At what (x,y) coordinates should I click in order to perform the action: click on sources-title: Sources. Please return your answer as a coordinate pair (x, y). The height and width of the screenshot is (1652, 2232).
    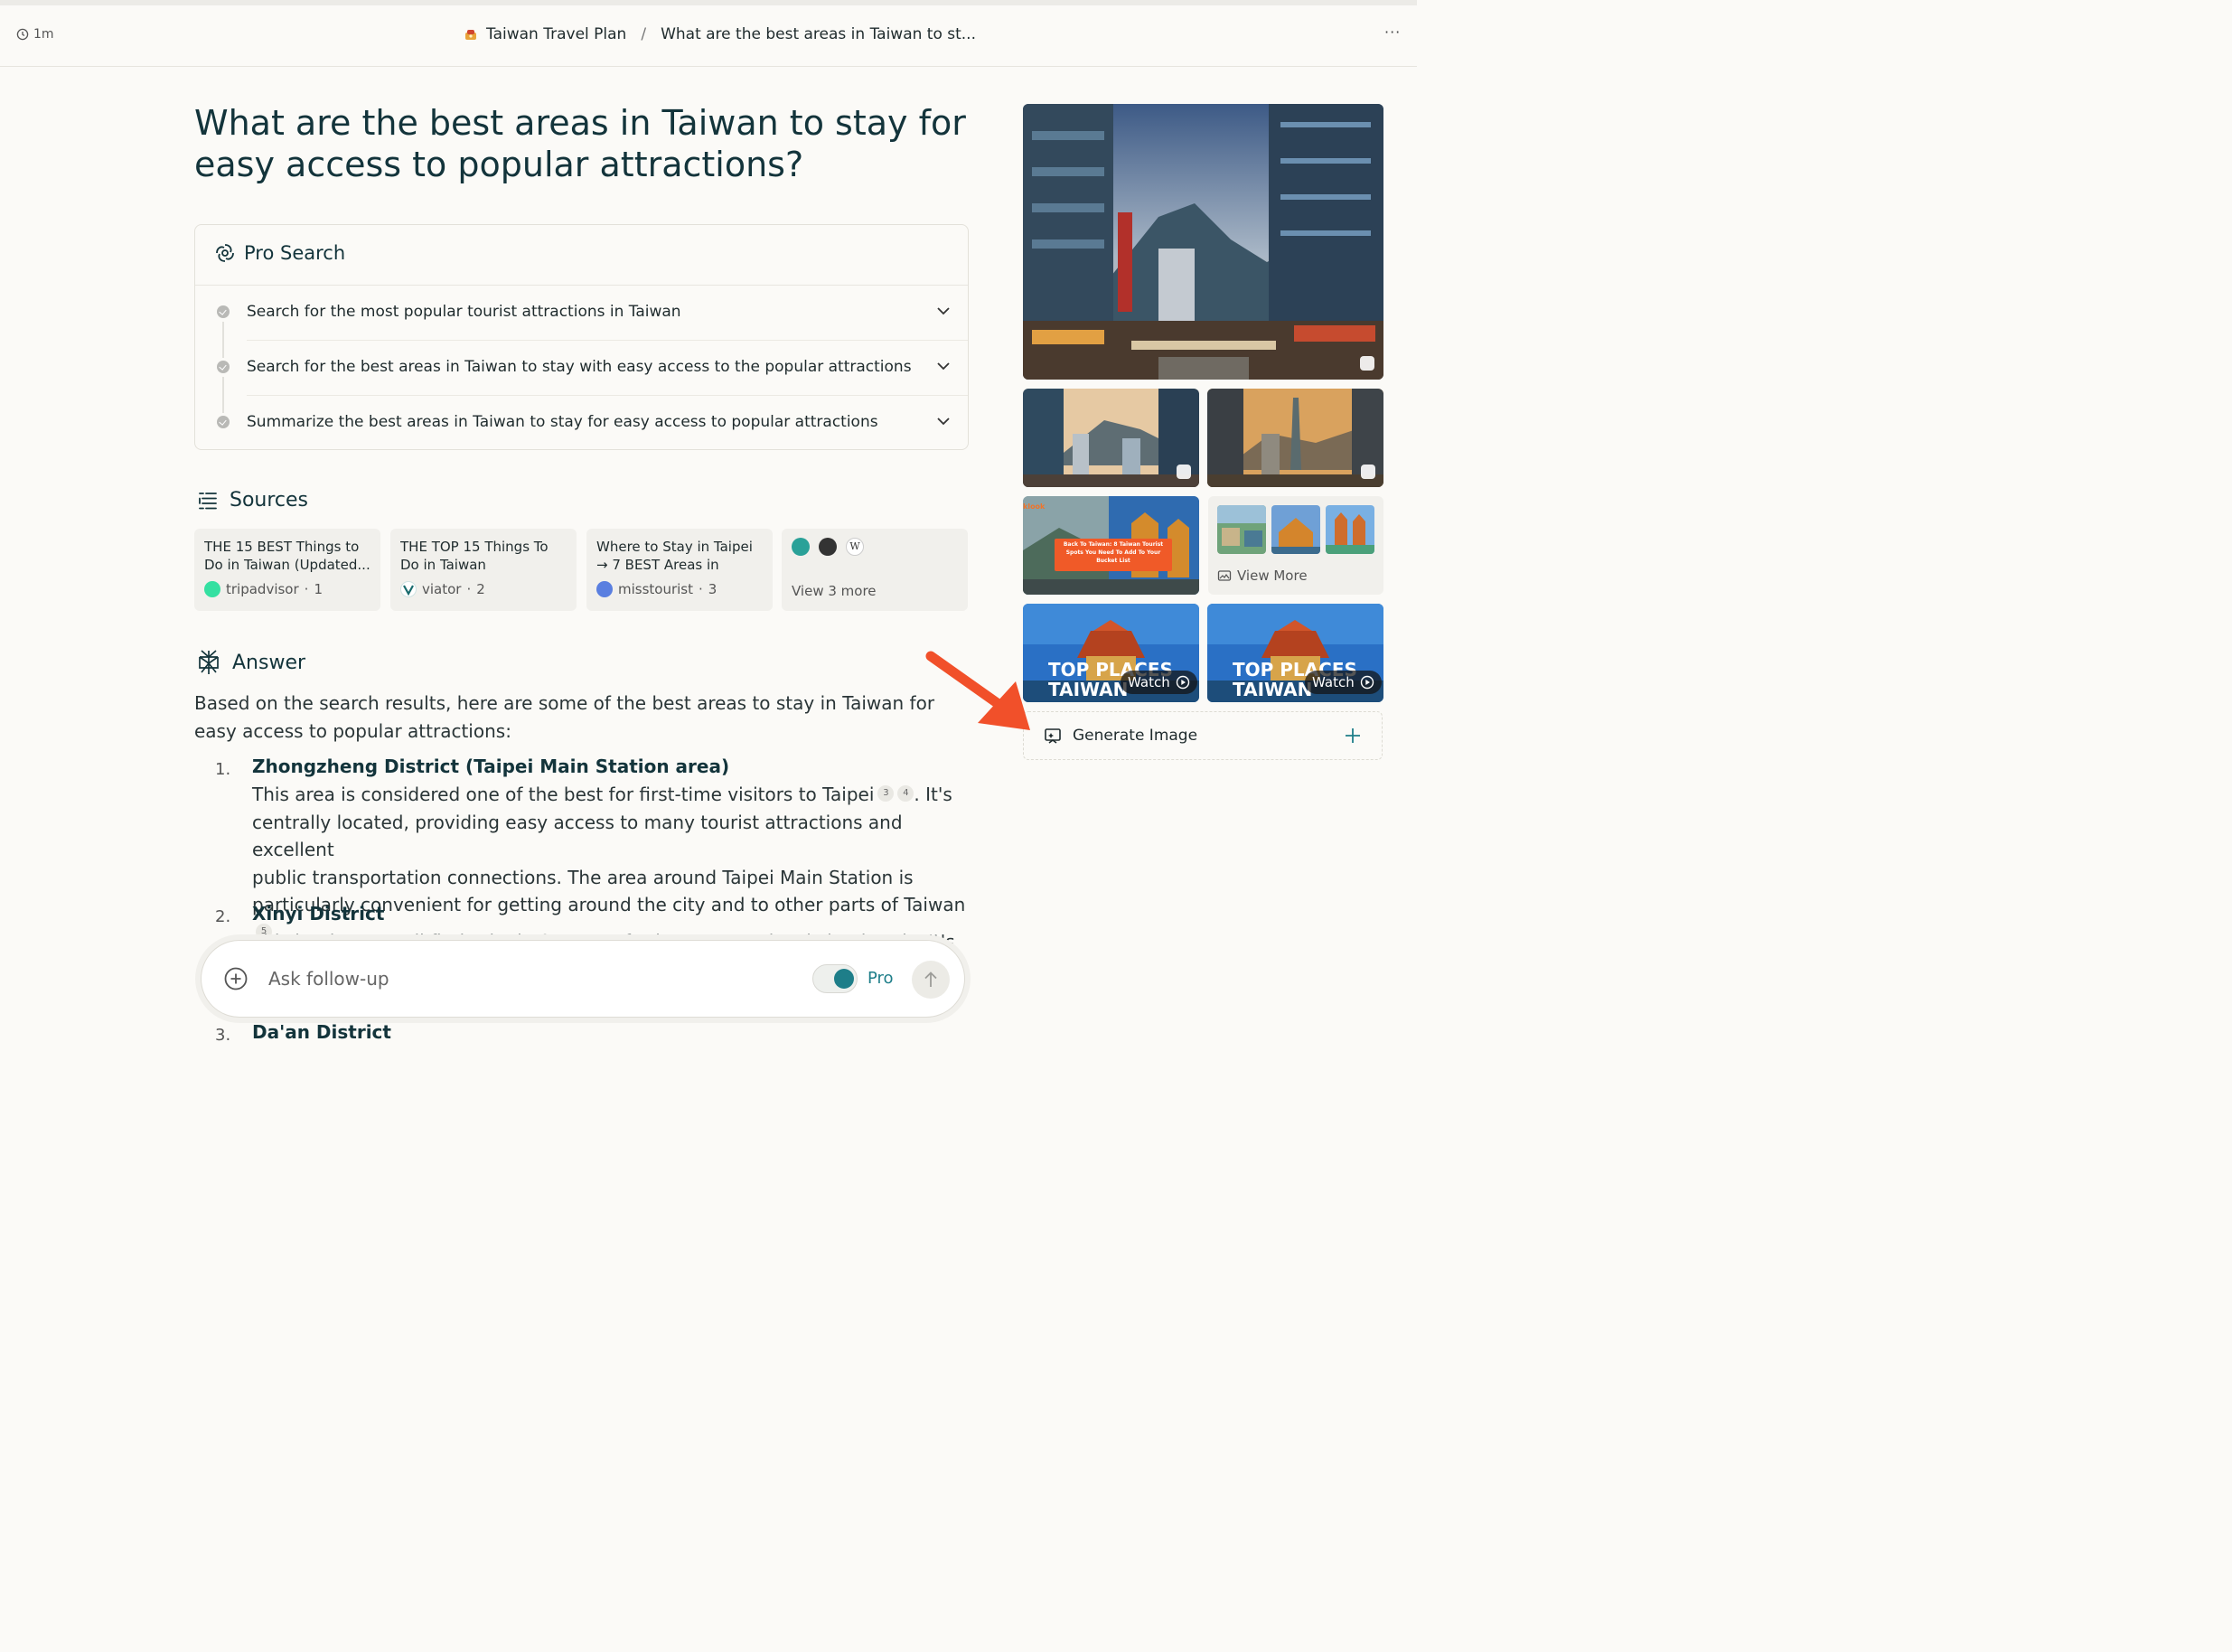
    Looking at the image, I should click on (269, 500).